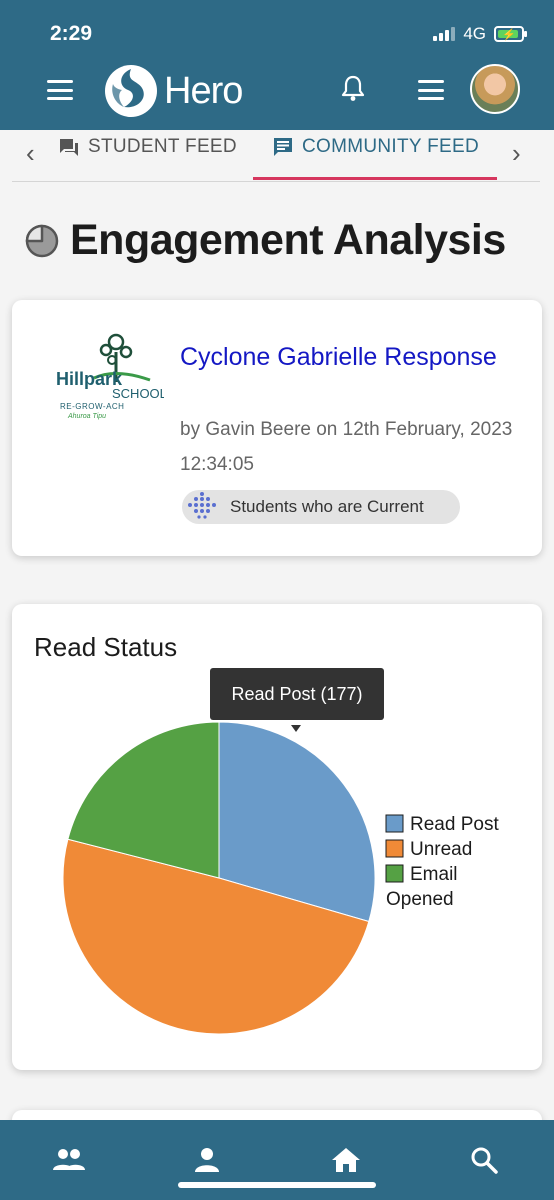 This screenshot has height=1200, width=554. What do you see at coordinates (202, 505) in the screenshot?
I see `group-dots-icon` at bounding box center [202, 505].